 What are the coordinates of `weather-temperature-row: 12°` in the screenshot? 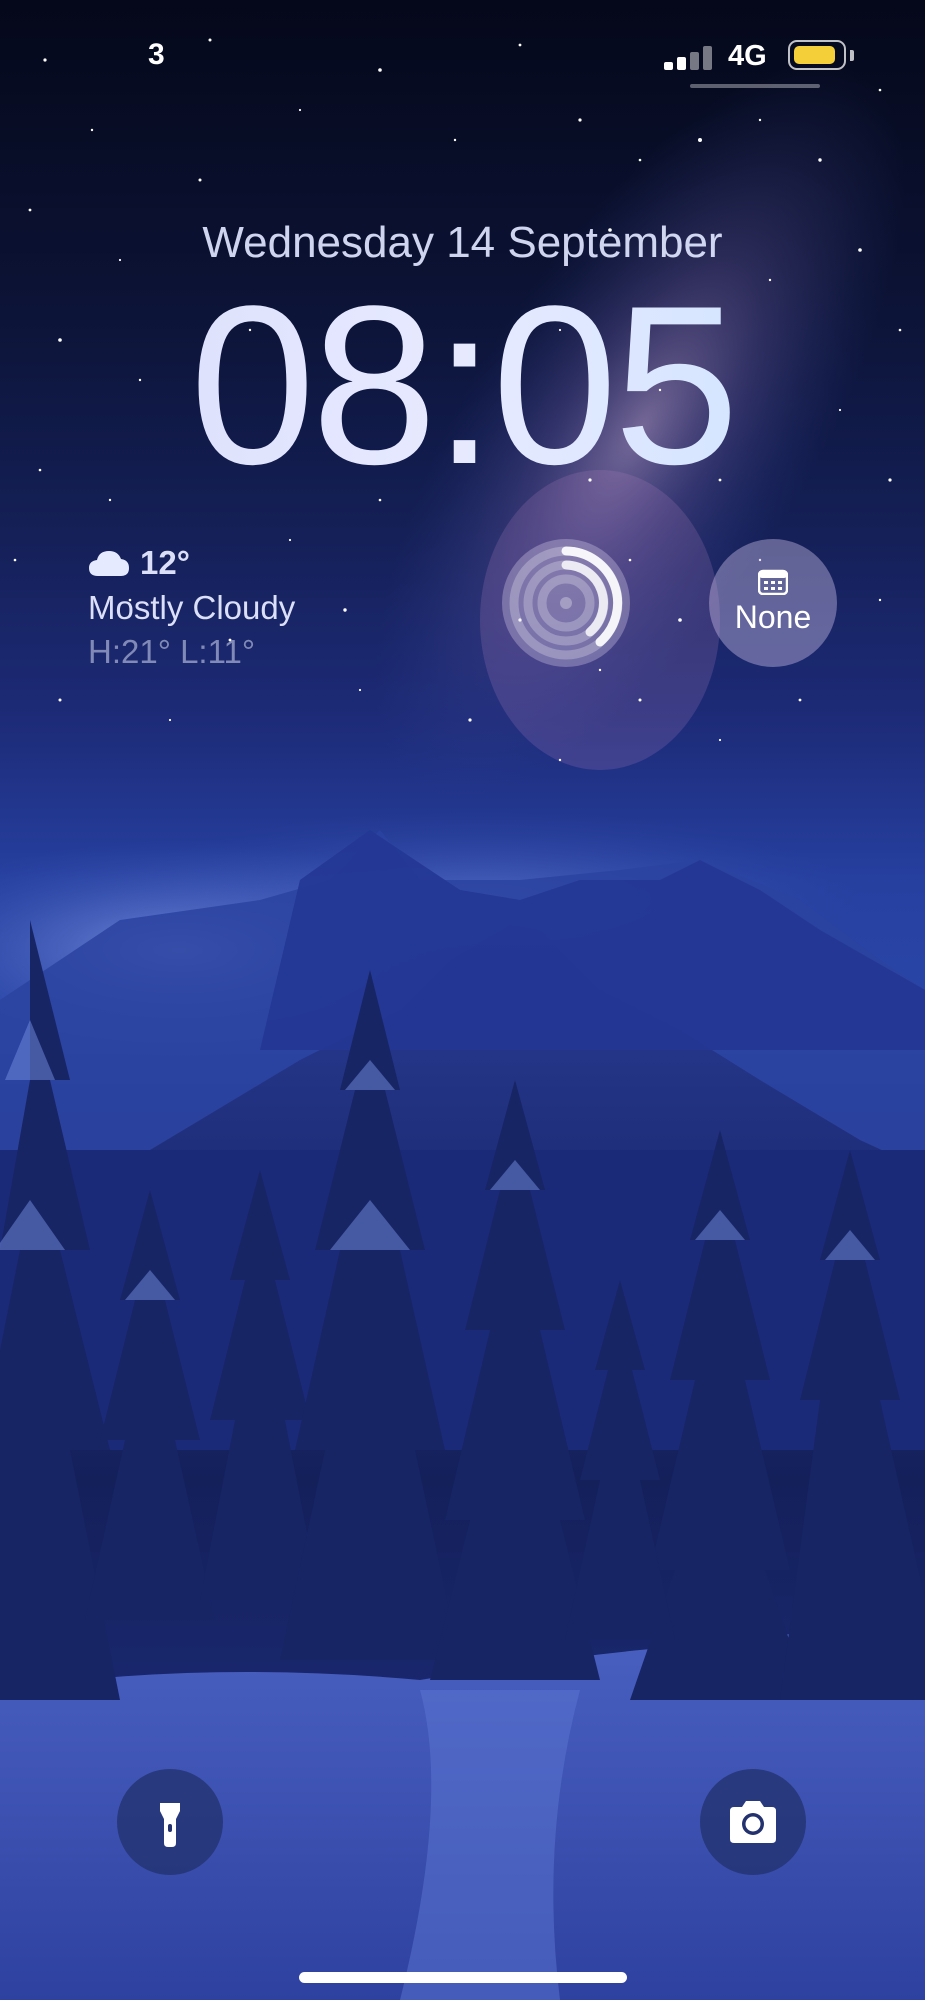 It's located at (191, 563).